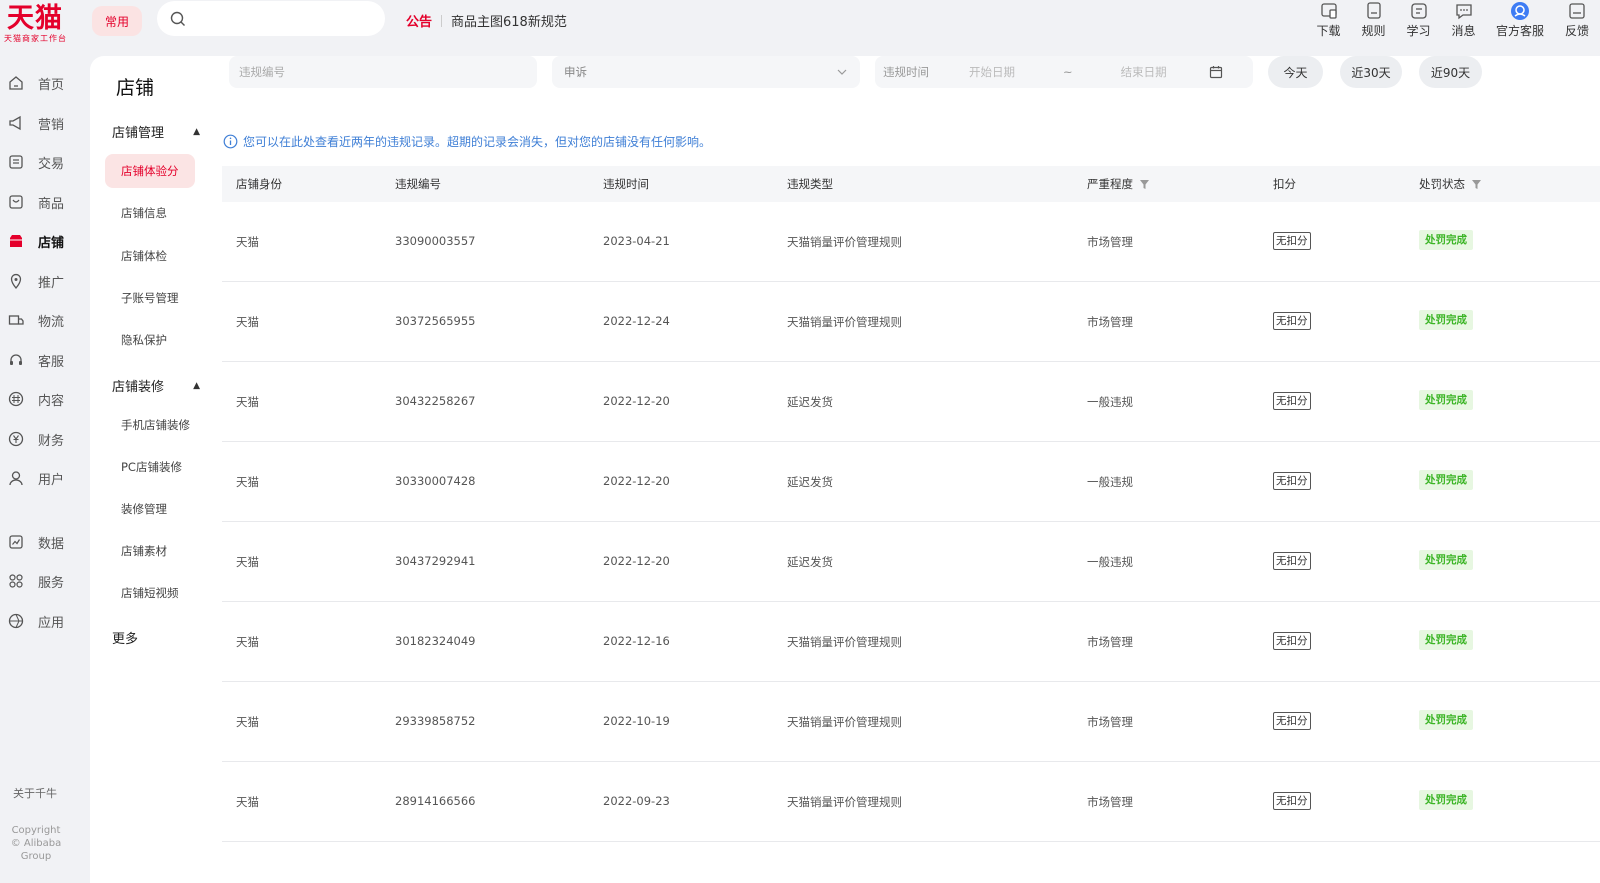 The width and height of the screenshot is (1600, 883). What do you see at coordinates (1144, 72) in the screenshot?
I see `end-date-input: 结束日期` at bounding box center [1144, 72].